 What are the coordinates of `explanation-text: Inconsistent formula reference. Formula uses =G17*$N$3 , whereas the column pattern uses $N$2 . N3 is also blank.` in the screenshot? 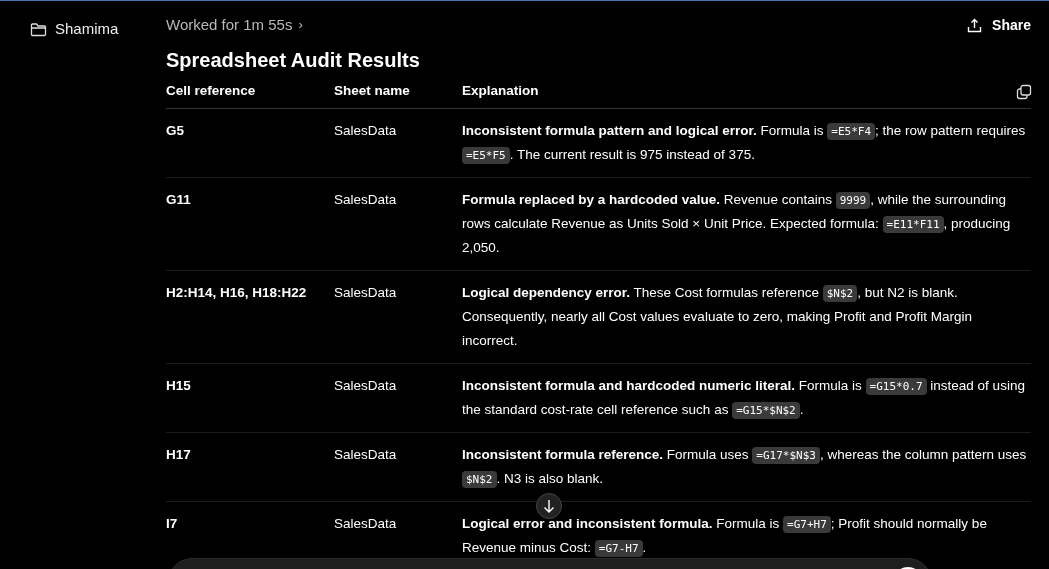 It's located at (745, 468).